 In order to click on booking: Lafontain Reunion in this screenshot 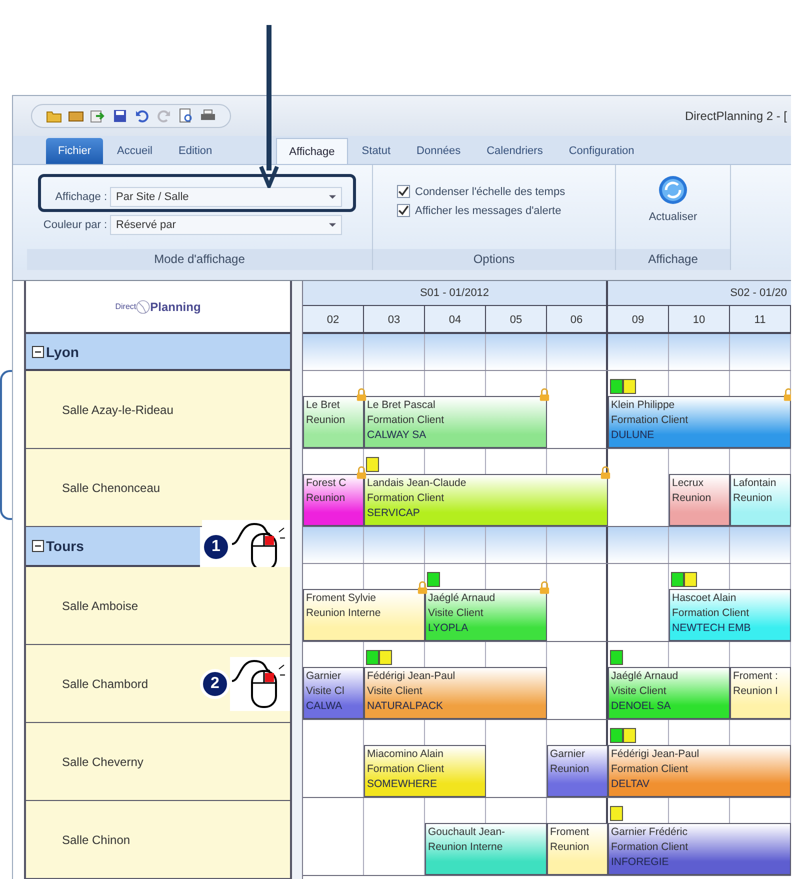, I will do `click(760, 500)`.